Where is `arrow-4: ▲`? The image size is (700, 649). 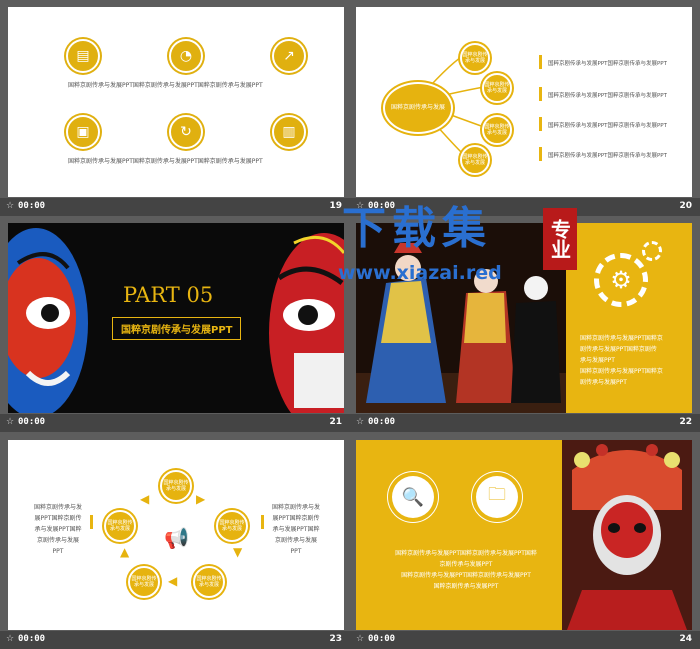 arrow-4: ▲ is located at coordinates (125, 552).